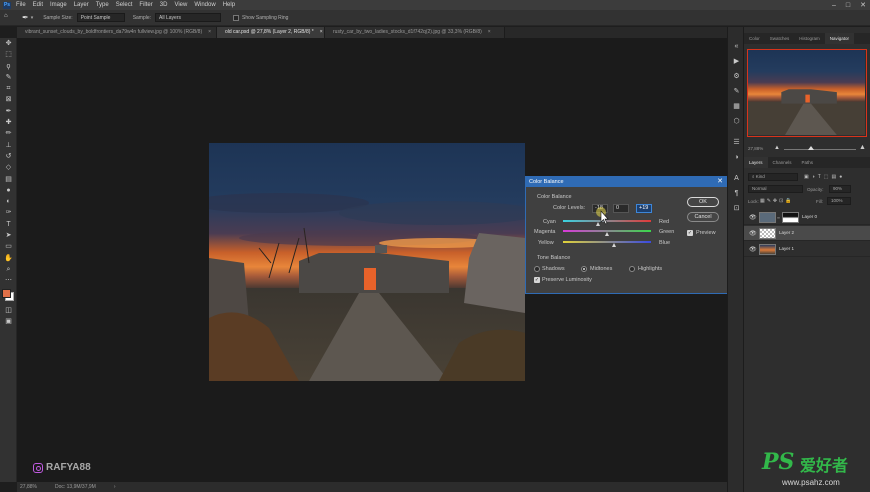 The width and height of the screenshot is (870, 492). What do you see at coordinates (754, 38) in the screenshot?
I see `tab-color: Color` at bounding box center [754, 38].